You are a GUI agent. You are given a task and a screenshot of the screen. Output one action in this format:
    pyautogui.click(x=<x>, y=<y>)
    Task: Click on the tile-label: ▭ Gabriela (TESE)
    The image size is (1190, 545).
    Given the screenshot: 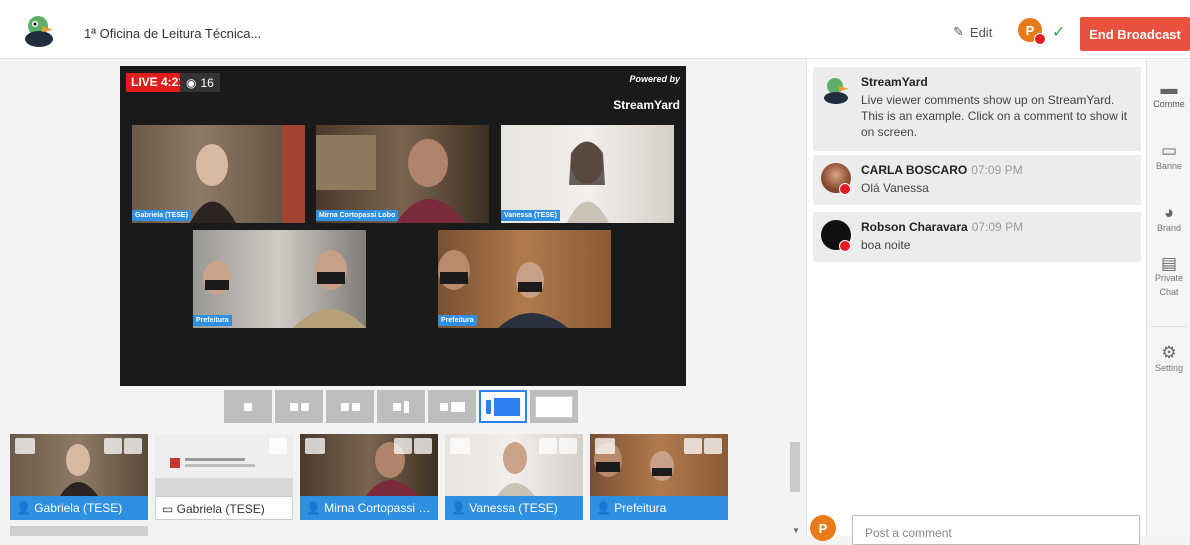 What is the action you would take?
    pyautogui.click(x=224, y=508)
    